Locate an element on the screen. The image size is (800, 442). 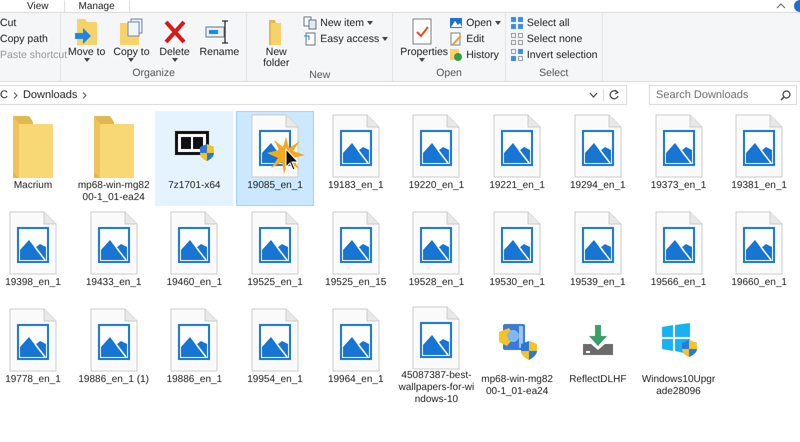
file-item: 19221_en_1 is located at coordinates (517, 158).